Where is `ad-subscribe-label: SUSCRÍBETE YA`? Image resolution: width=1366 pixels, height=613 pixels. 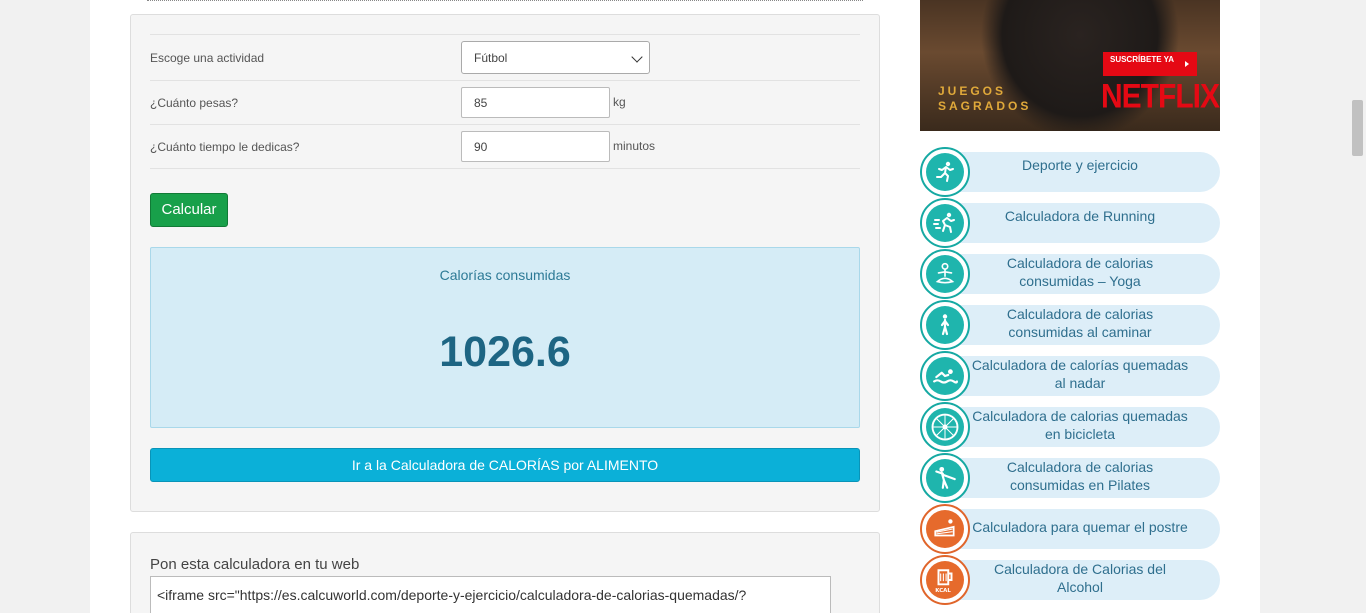
ad-subscribe-label: SUSCRÍBETE YA is located at coordinates (1142, 59).